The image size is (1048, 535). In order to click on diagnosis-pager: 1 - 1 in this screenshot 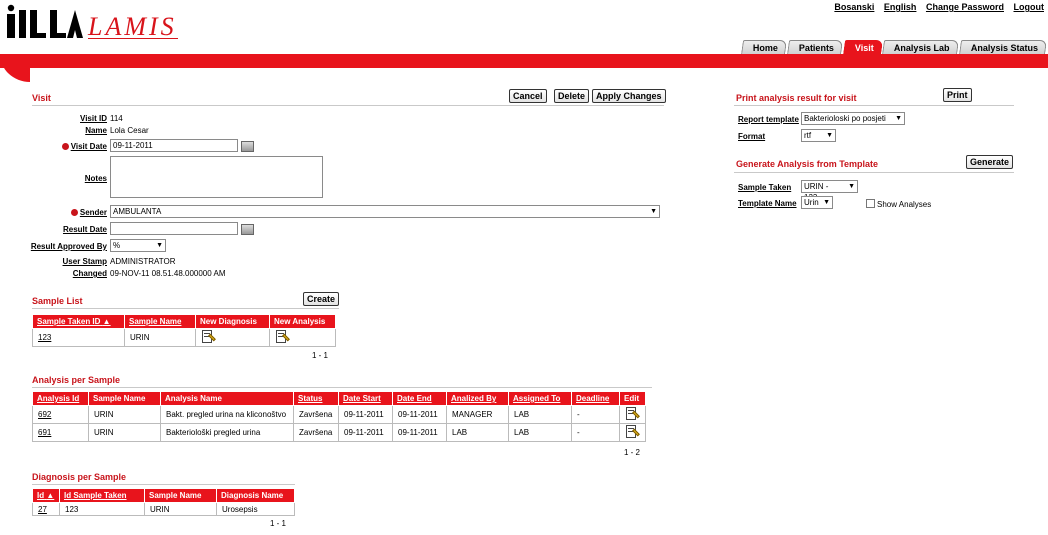, I will do `click(278, 523)`.